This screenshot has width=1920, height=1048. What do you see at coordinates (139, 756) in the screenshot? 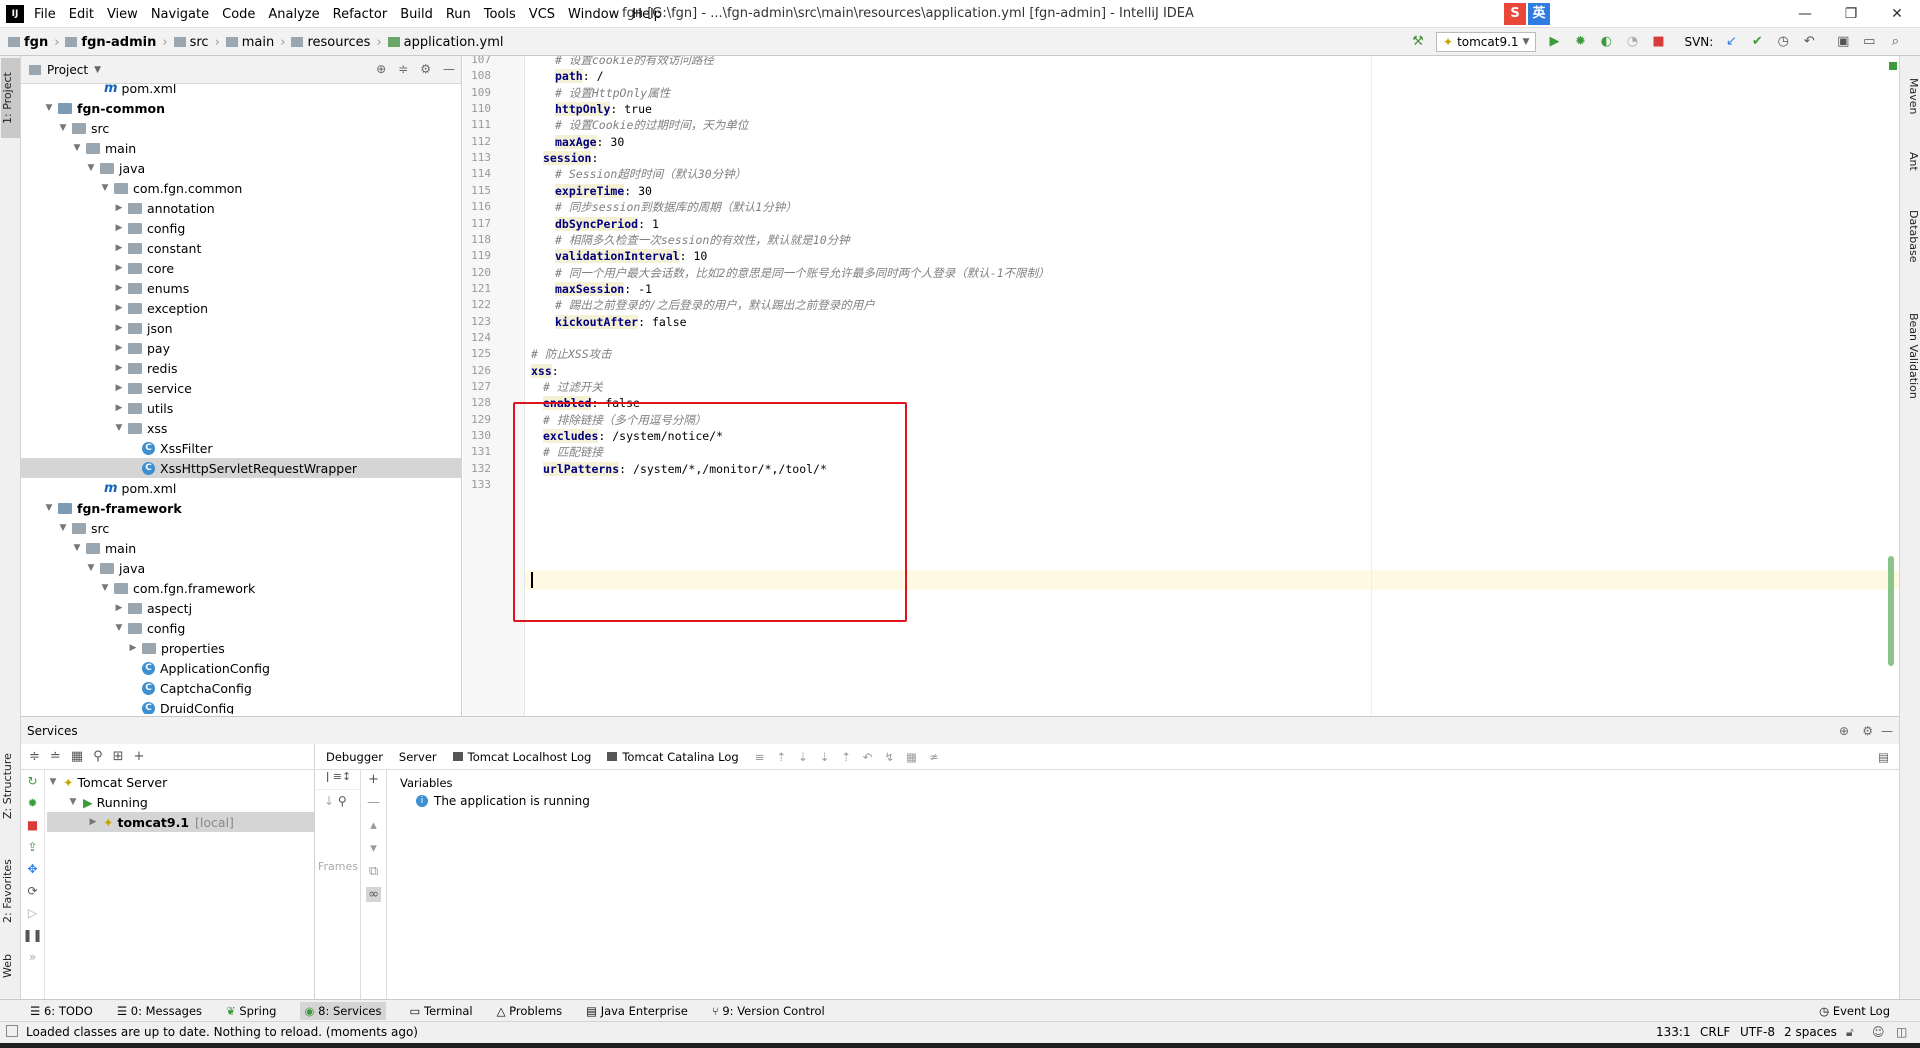
I see `add-icon: +` at bounding box center [139, 756].